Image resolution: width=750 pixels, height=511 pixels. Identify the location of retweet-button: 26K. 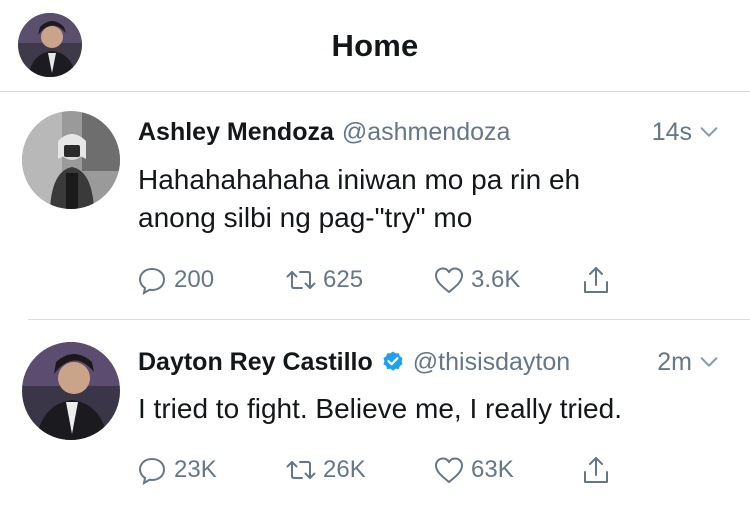
(325, 470).